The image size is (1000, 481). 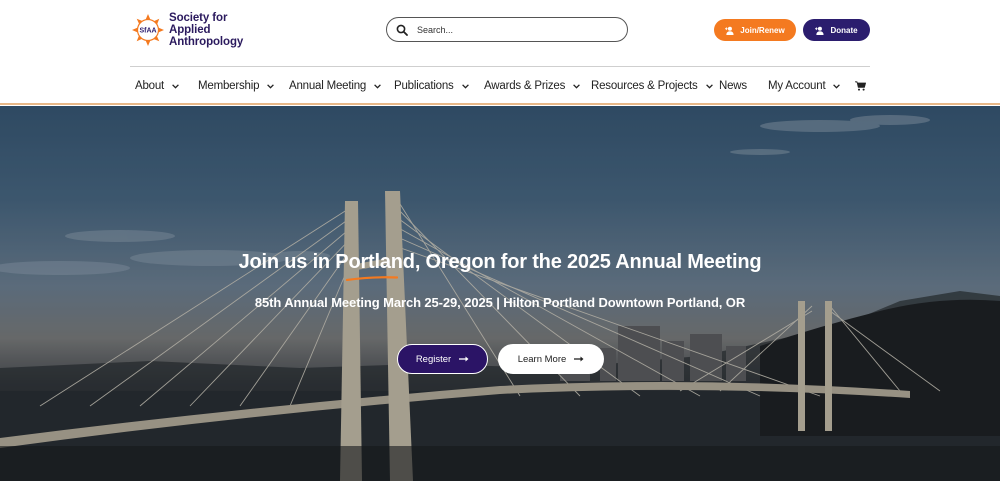 I want to click on nav-item-label: Publications, so click(x=424, y=86).